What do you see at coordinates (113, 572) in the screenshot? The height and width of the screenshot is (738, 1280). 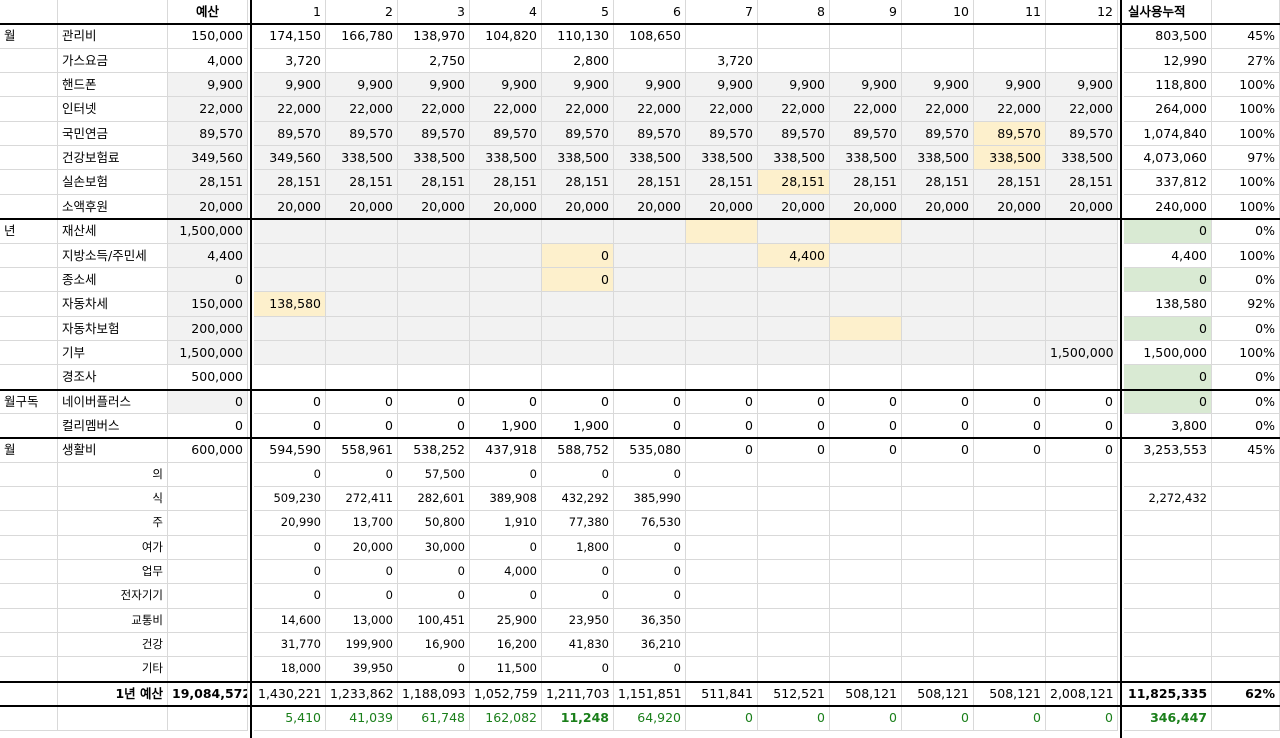 I see `row-label-cell: 업무` at bounding box center [113, 572].